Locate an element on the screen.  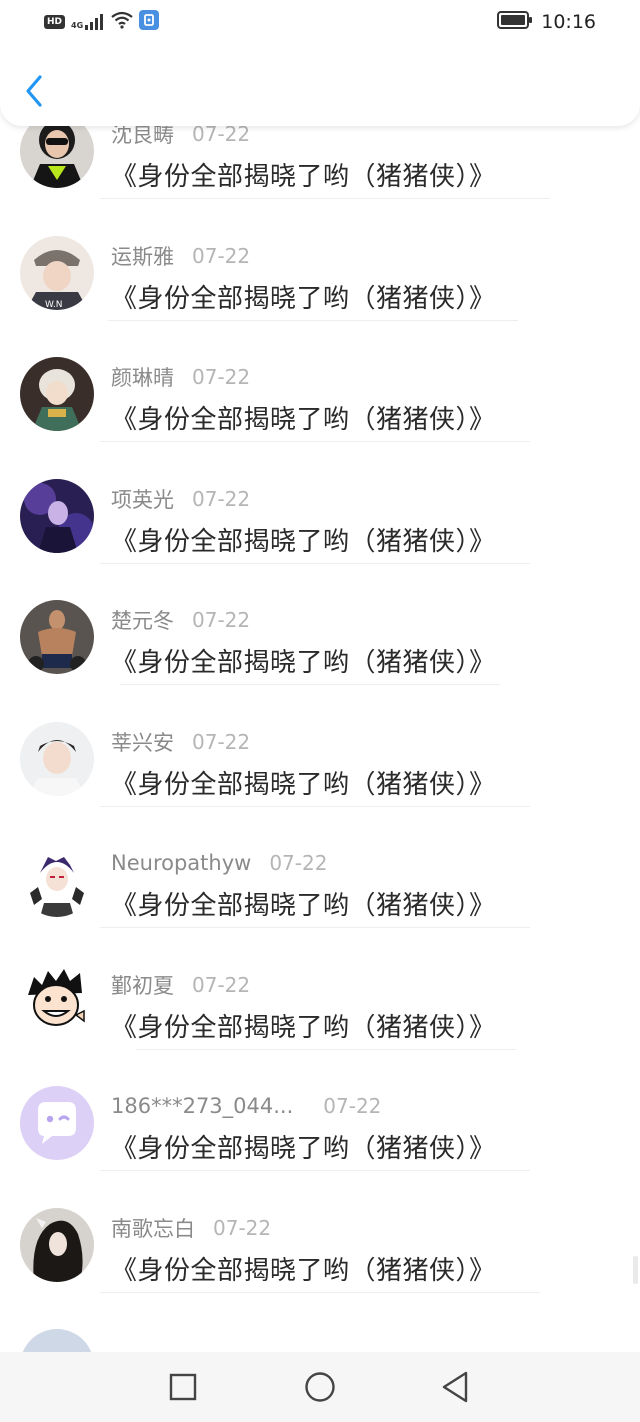
back-button is located at coordinates (35, 91).